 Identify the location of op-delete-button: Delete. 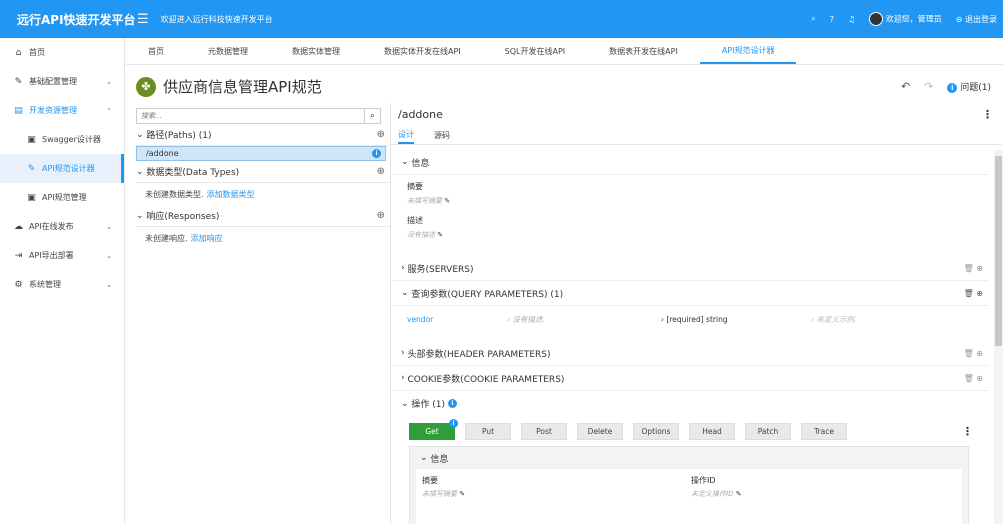
(600, 431).